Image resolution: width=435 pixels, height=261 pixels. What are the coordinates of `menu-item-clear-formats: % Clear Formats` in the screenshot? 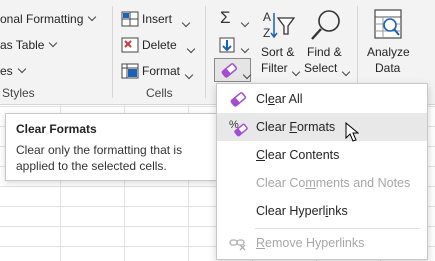 It's located at (322, 127).